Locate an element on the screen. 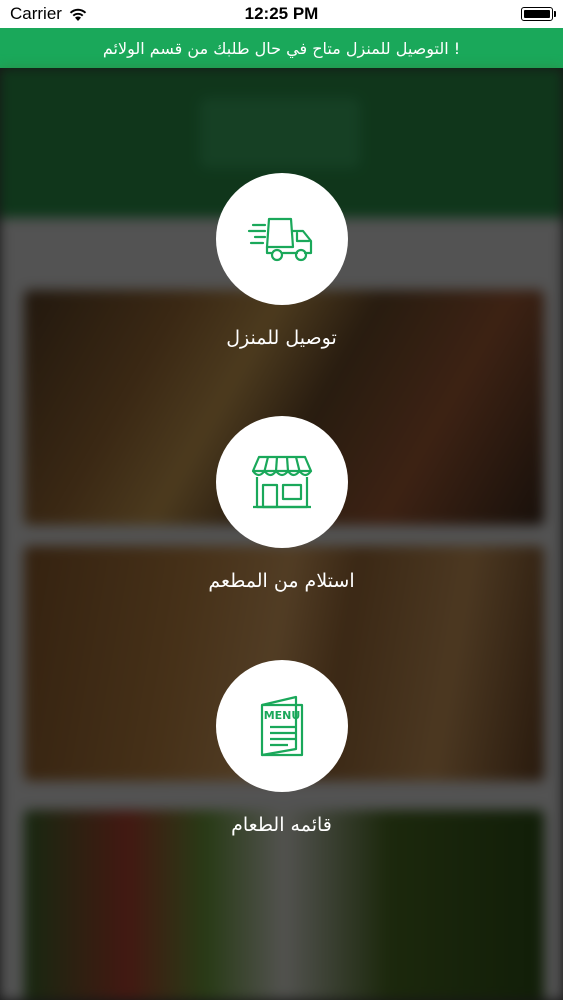 The height and width of the screenshot is (1000, 563). status-left: Carrier is located at coordinates (49, 14).